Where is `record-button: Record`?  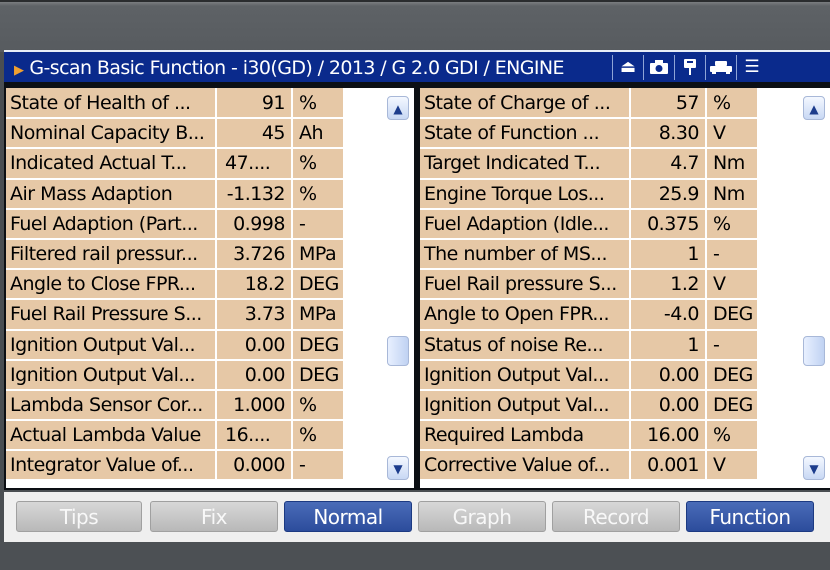 record-button: Record is located at coordinates (616, 516).